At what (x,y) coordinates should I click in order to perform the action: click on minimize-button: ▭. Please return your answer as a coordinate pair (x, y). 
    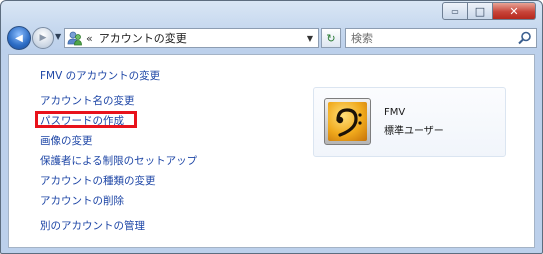
    Looking at the image, I should click on (455, 11).